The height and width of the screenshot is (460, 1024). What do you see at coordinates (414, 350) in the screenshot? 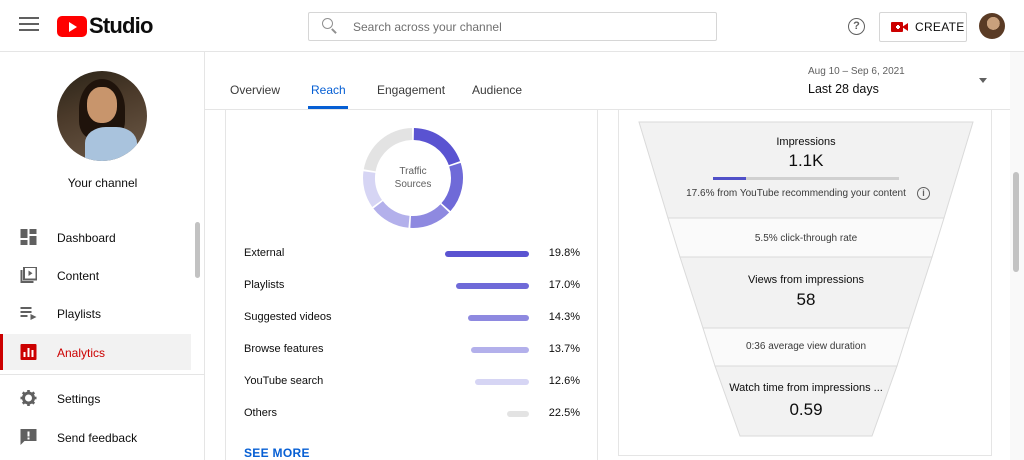
I see `traffic-source-row: Browse features 13.7%` at bounding box center [414, 350].